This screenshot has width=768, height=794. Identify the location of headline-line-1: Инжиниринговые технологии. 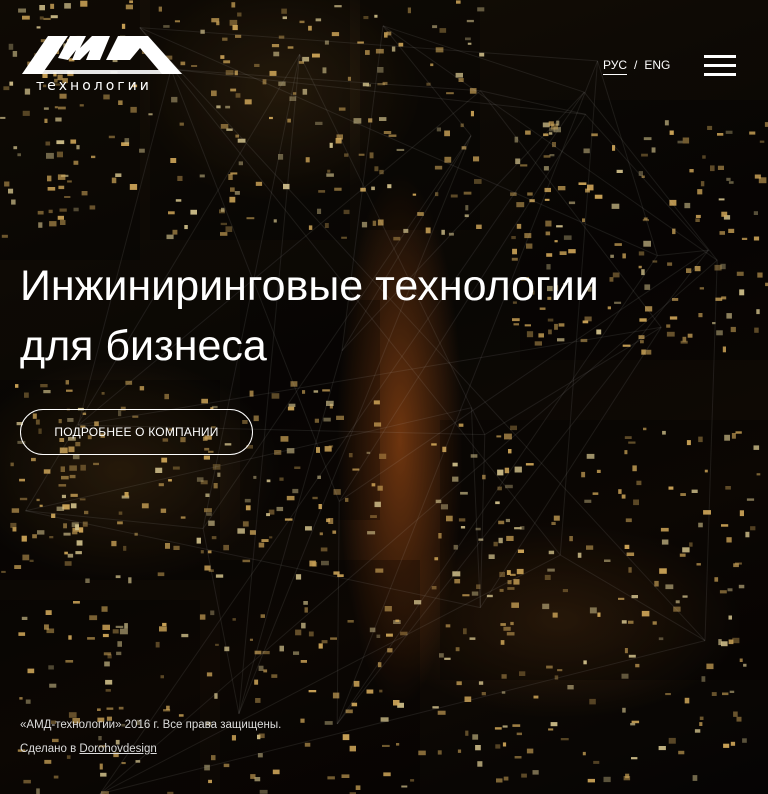
(309, 286).